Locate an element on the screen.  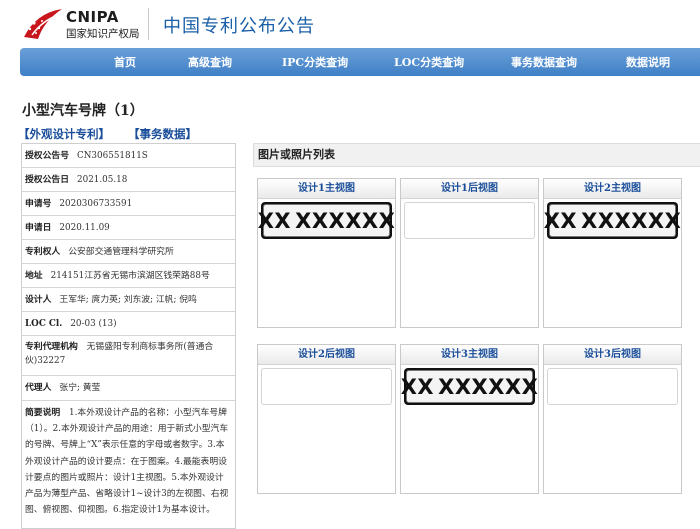
logo-text: CNIPA is located at coordinates (92, 17).